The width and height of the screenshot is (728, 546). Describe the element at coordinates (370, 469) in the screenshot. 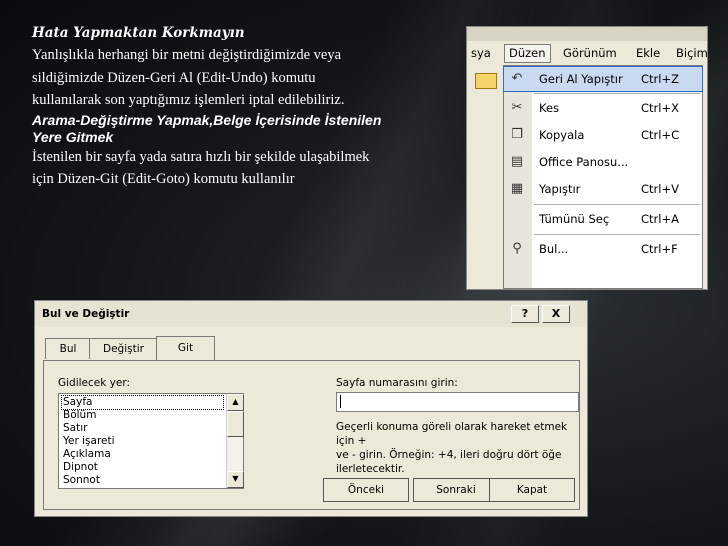

I see `description-line: ilerletecektir.` at that location.